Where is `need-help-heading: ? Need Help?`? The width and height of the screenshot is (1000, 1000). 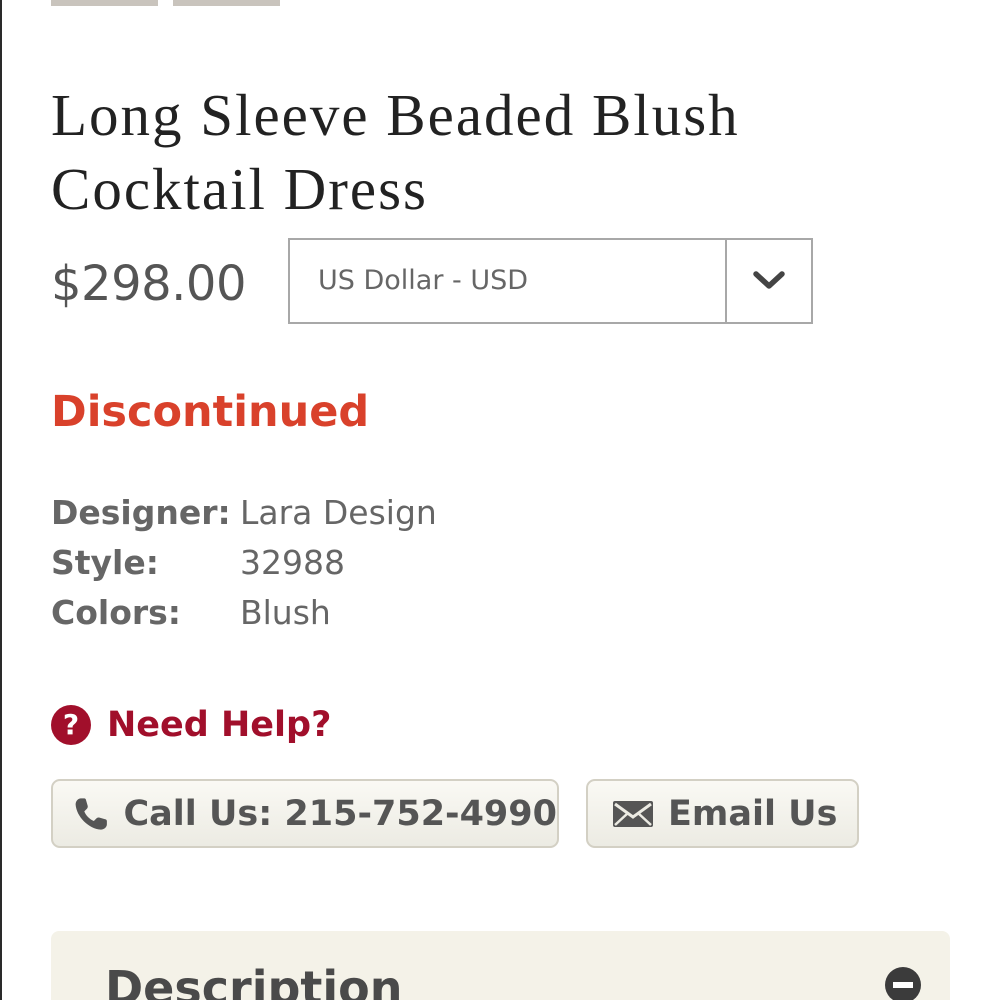 need-help-heading: ? Need Help? is located at coordinates (191, 725).